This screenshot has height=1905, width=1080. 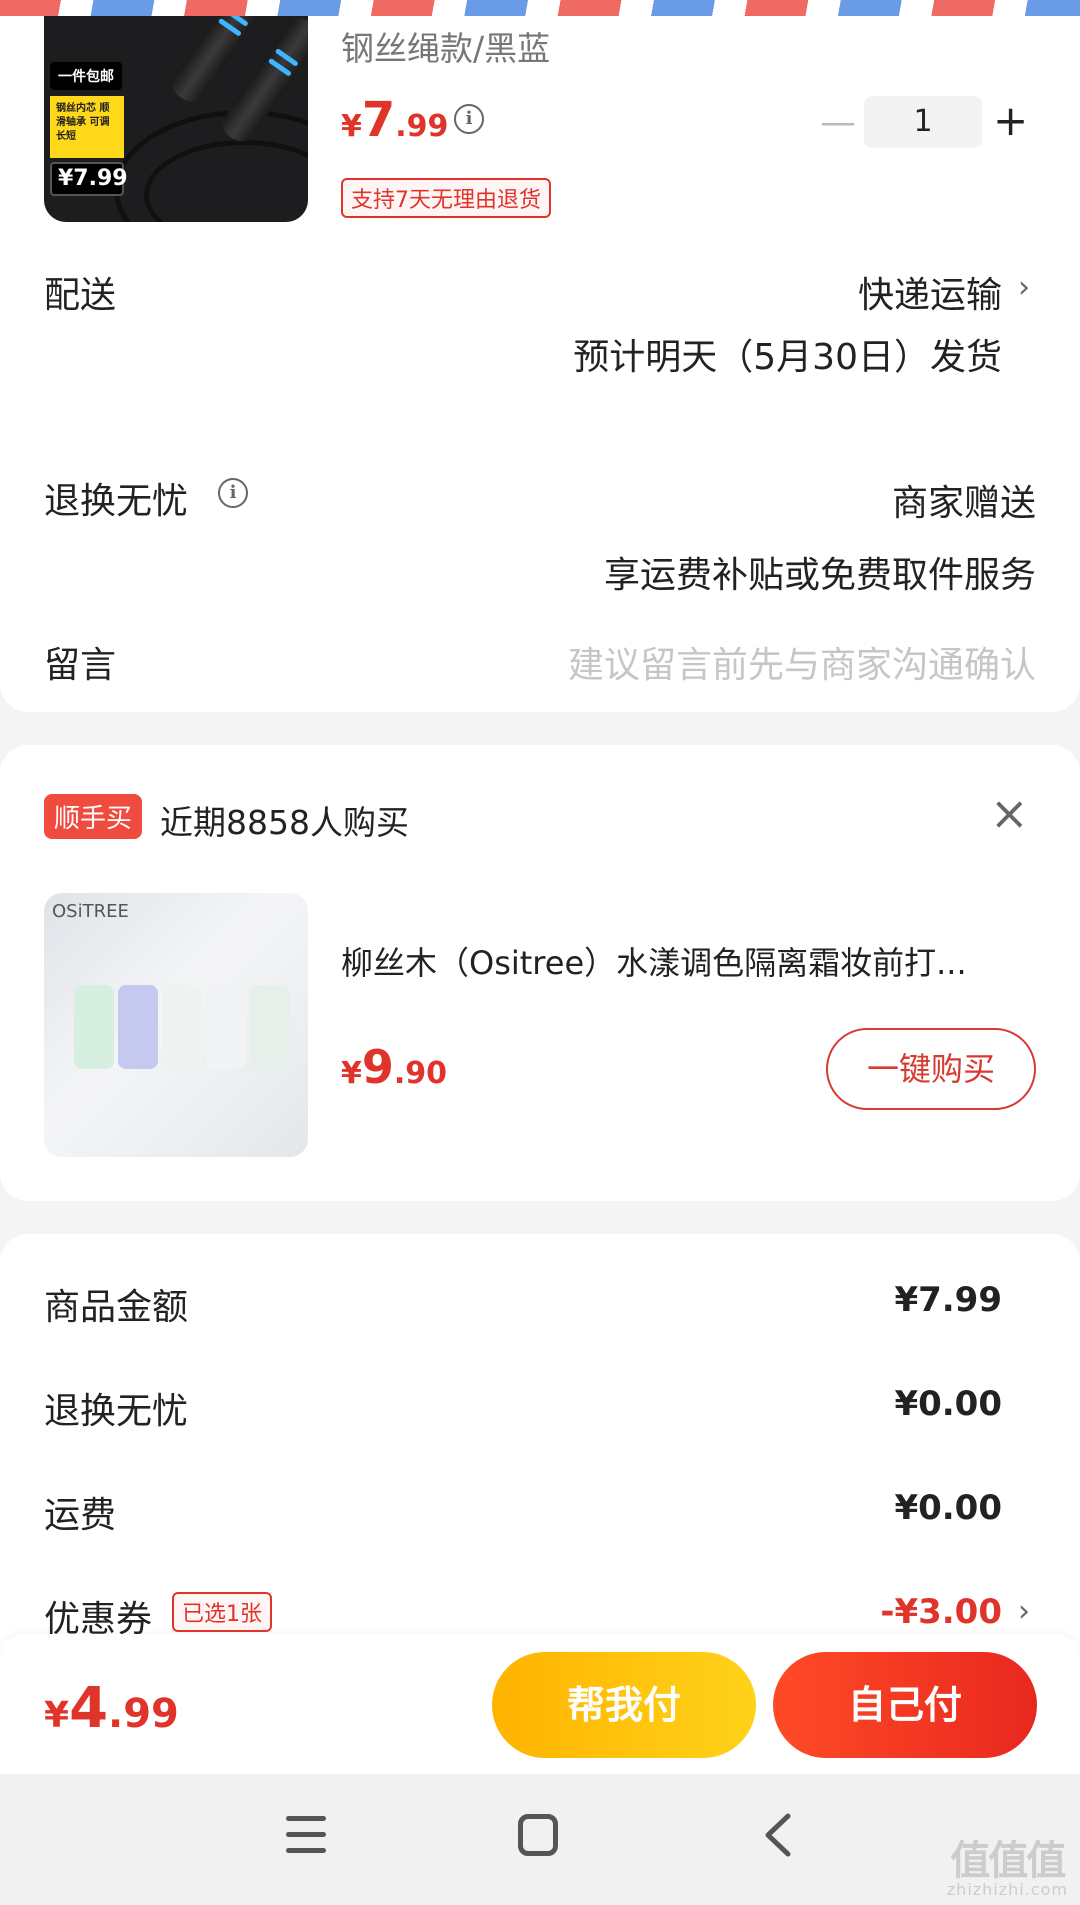 I want to click on watermark-sub: zhizhizhi.com, so click(x=1007, y=1889).